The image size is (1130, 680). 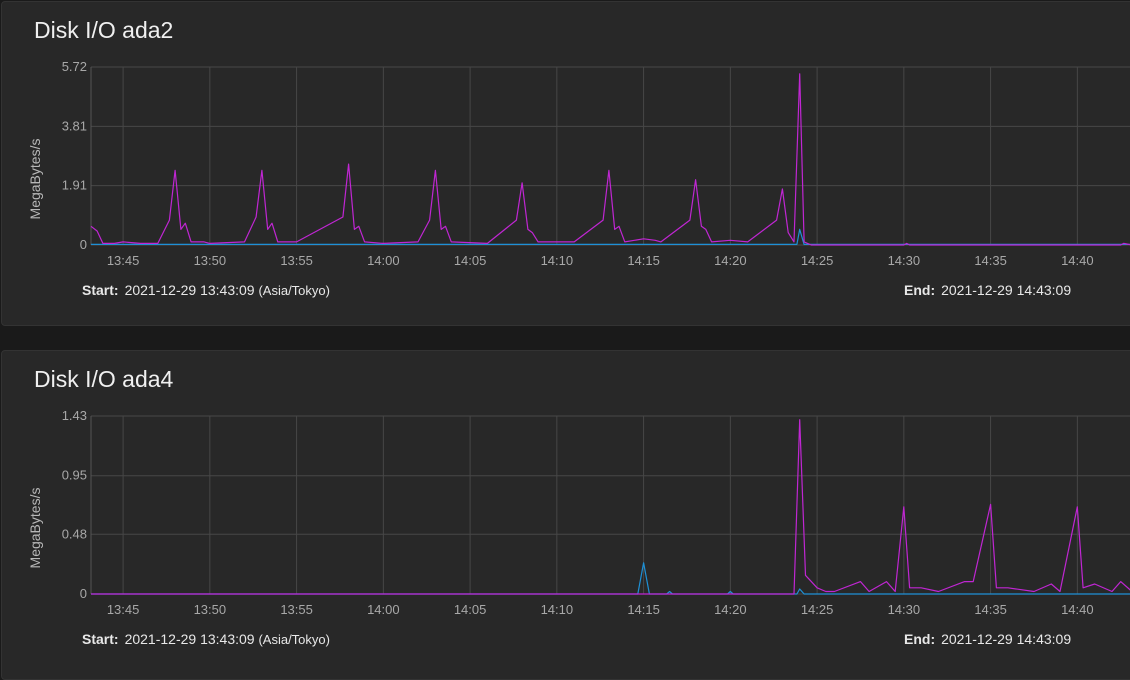 I want to click on y-tick-label: 1.43, so click(x=74, y=415).